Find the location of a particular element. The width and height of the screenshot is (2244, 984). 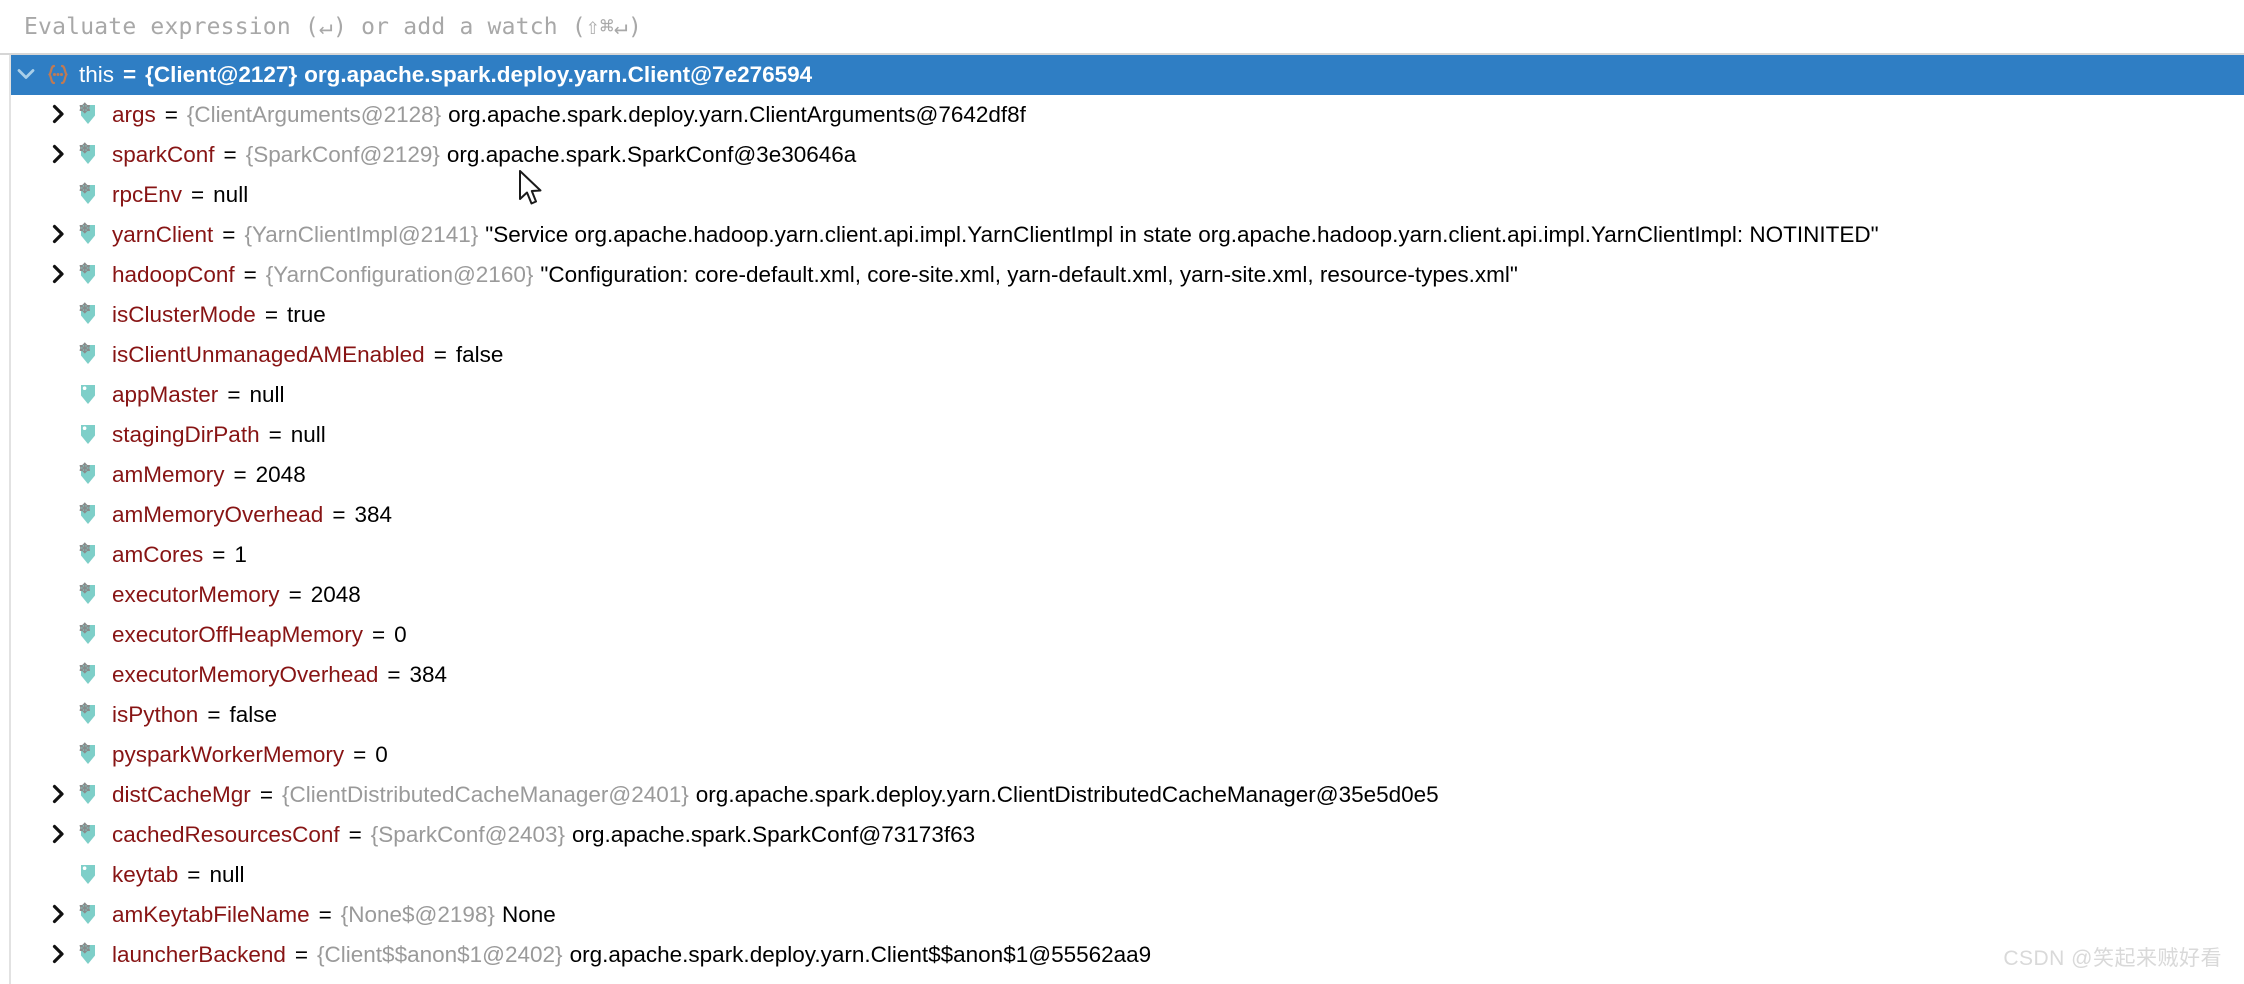

tree-row: executorOffHeapMemory = 0 is located at coordinates (1122, 635).